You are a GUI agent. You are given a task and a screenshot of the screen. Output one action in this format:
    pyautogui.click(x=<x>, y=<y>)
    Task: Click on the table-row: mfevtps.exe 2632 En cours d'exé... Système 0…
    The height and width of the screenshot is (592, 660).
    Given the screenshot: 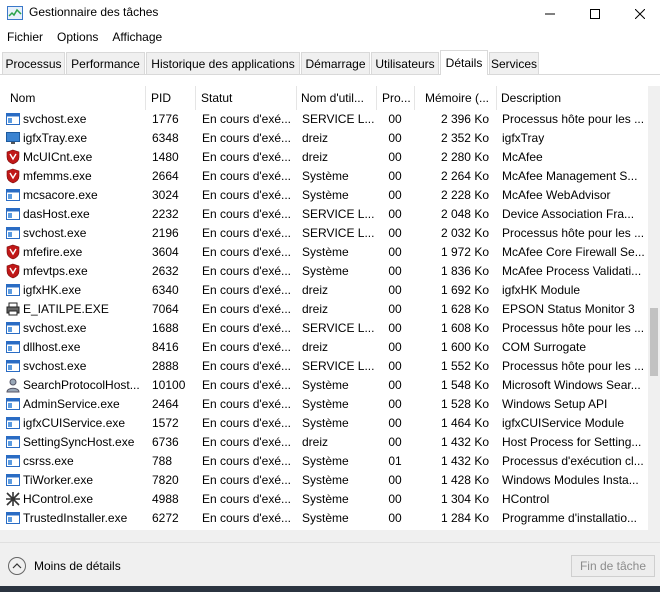 What is the action you would take?
    pyautogui.click(x=324, y=271)
    